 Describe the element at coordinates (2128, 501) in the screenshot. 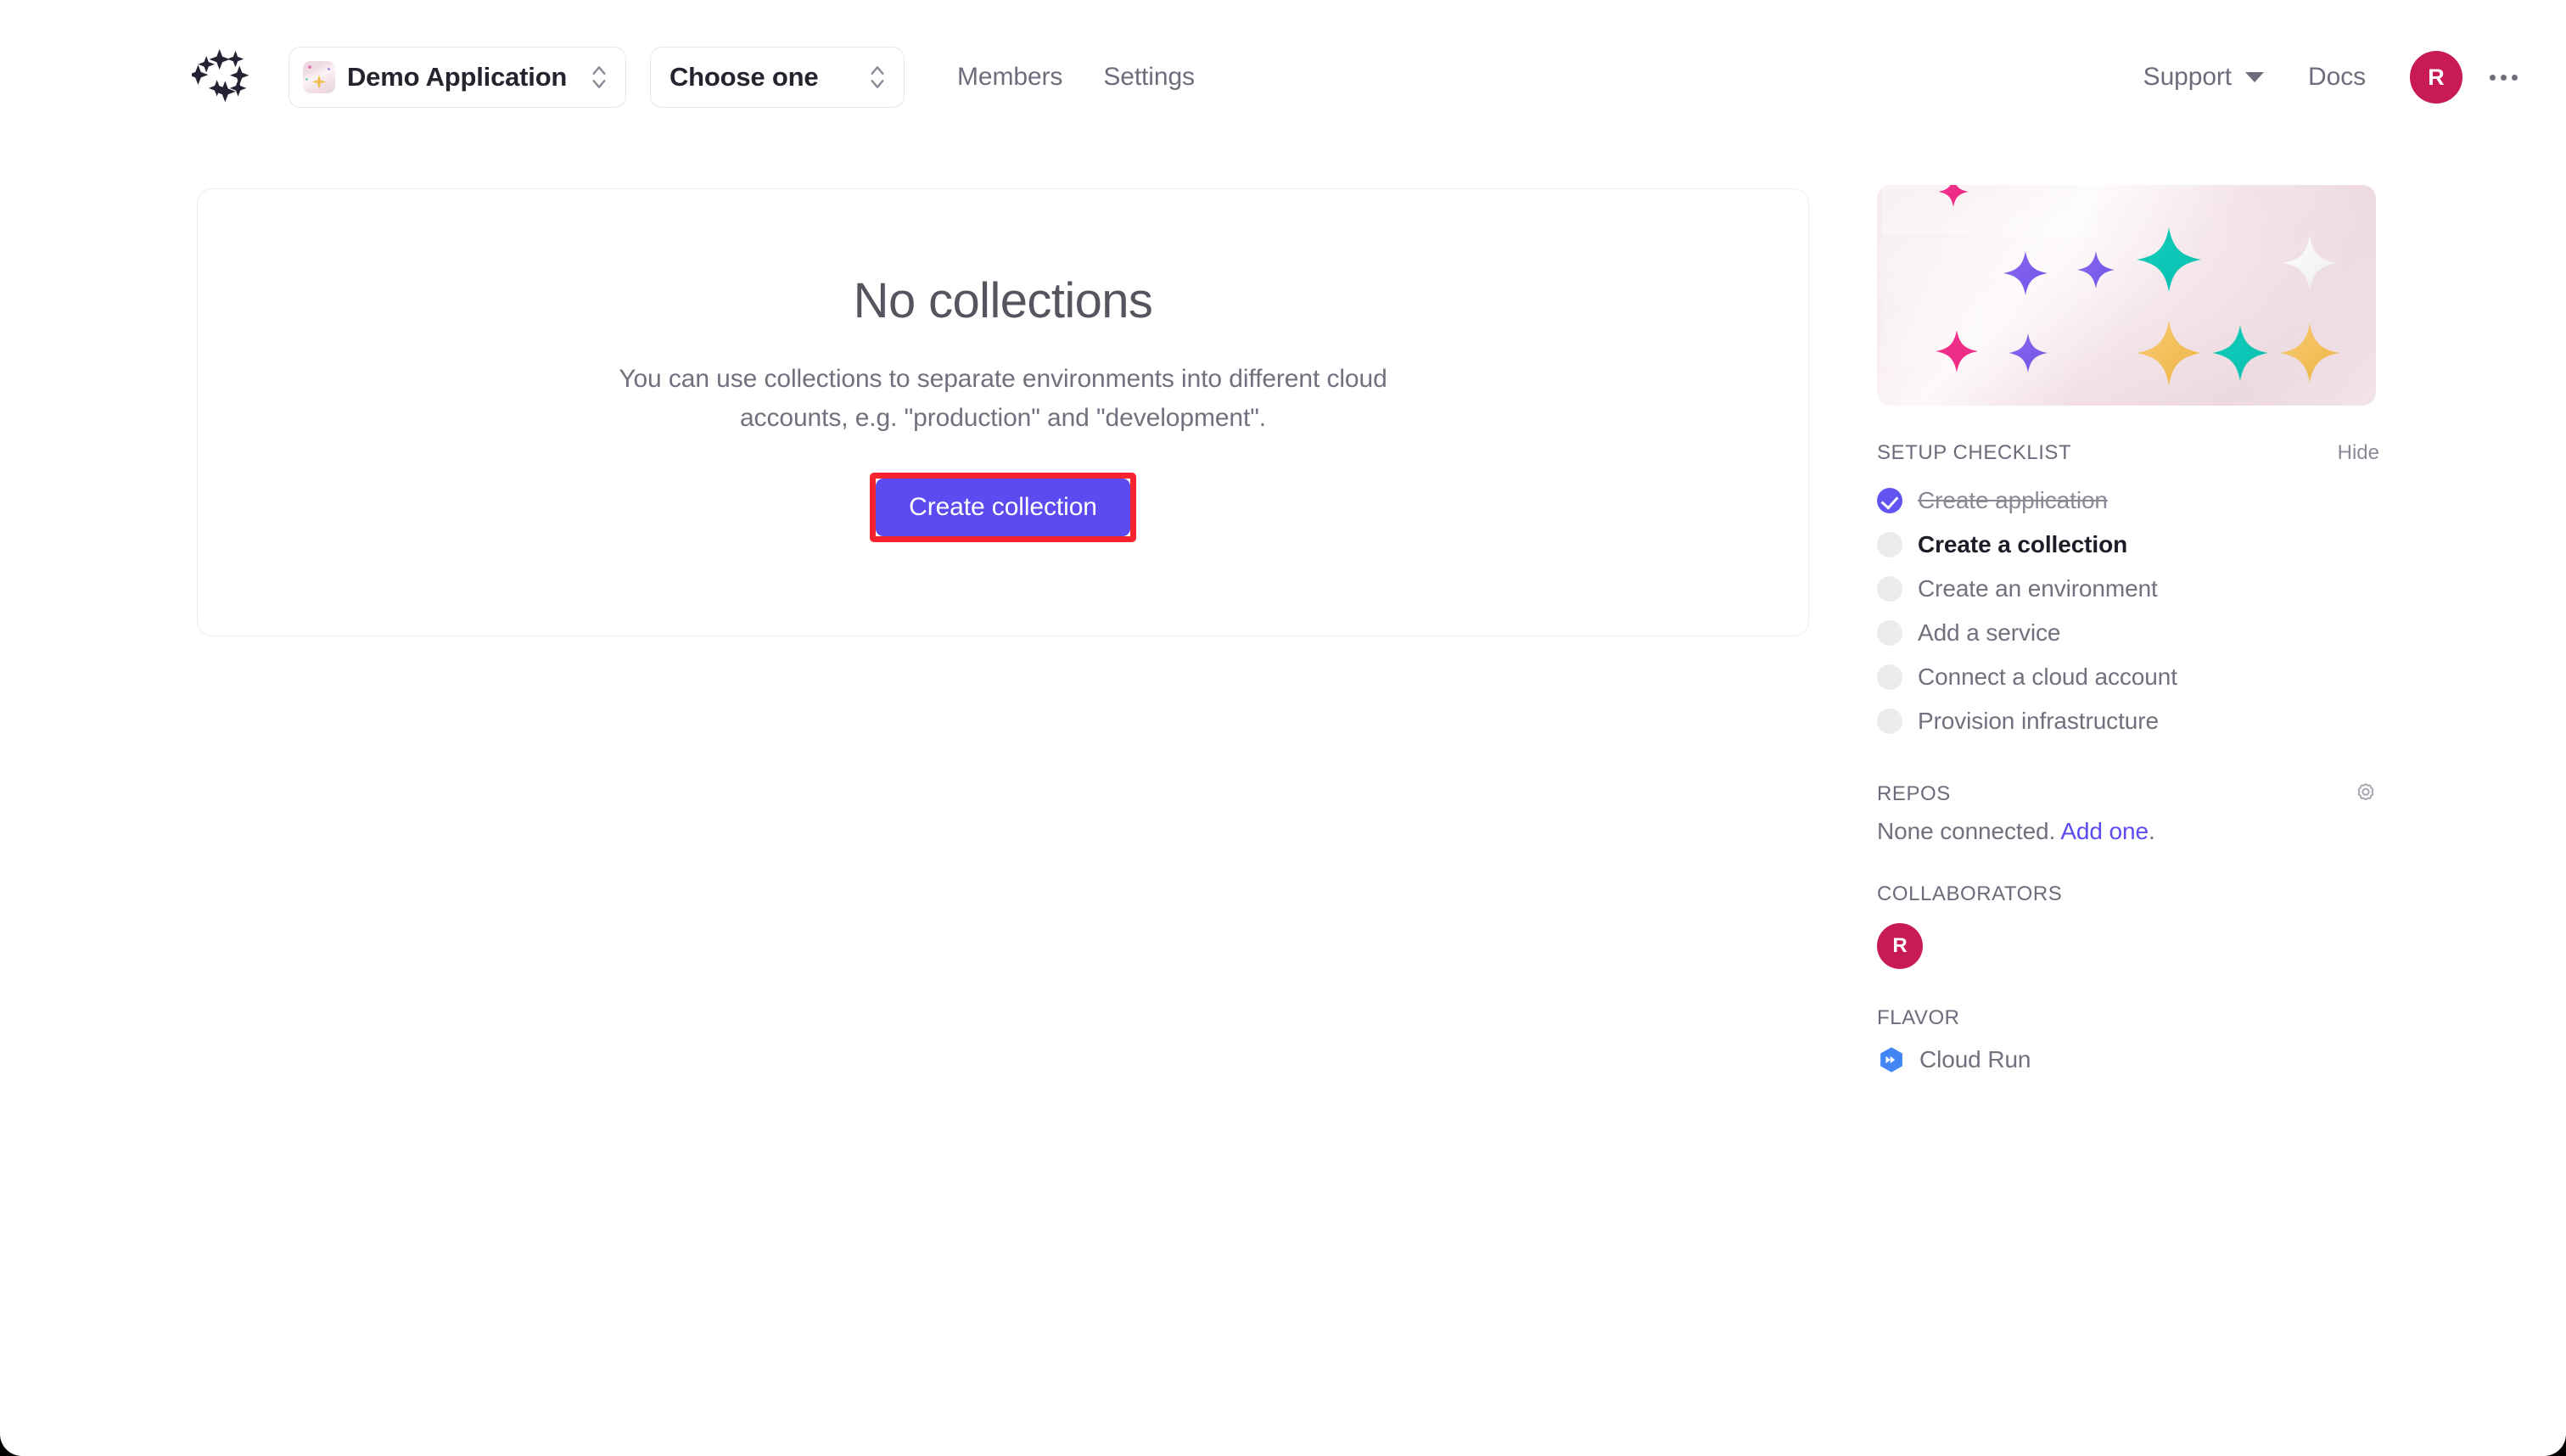

I see `checklist-item-create-application: Create application` at that location.